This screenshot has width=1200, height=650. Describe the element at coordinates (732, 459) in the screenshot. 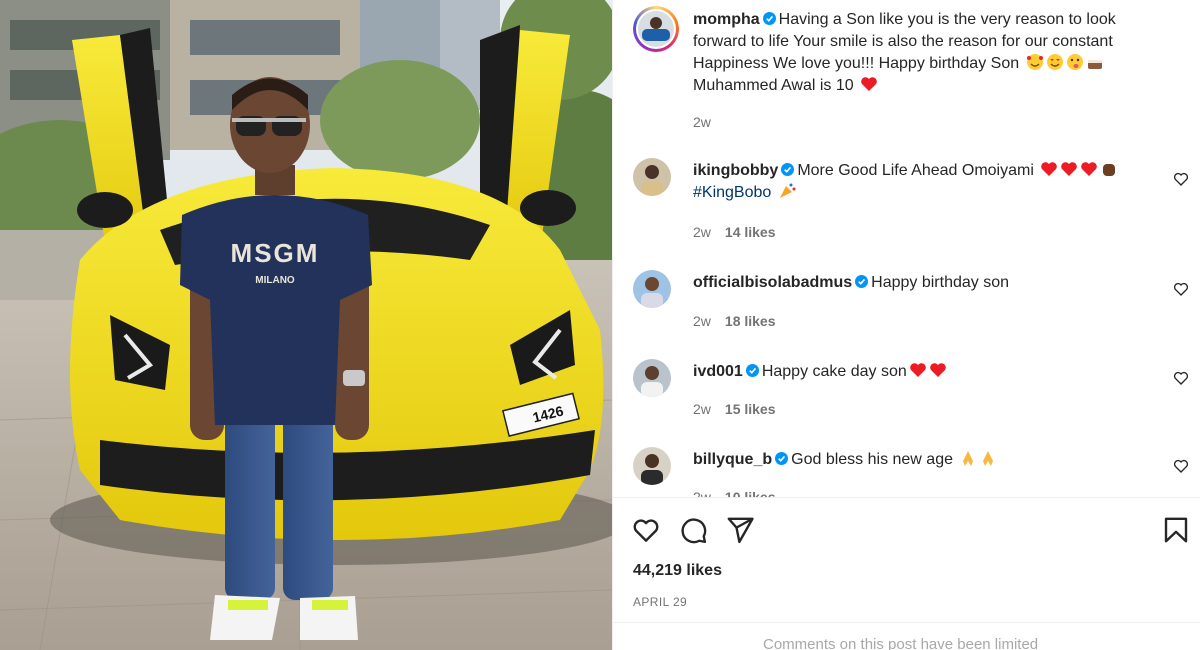

I see `comment-username: billyque_b` at that location.